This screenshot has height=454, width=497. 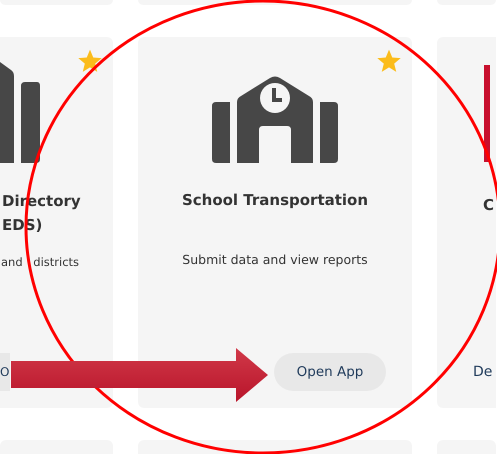 I want to click on app-description: Submit data and view reports, so click(x=275, y=259).